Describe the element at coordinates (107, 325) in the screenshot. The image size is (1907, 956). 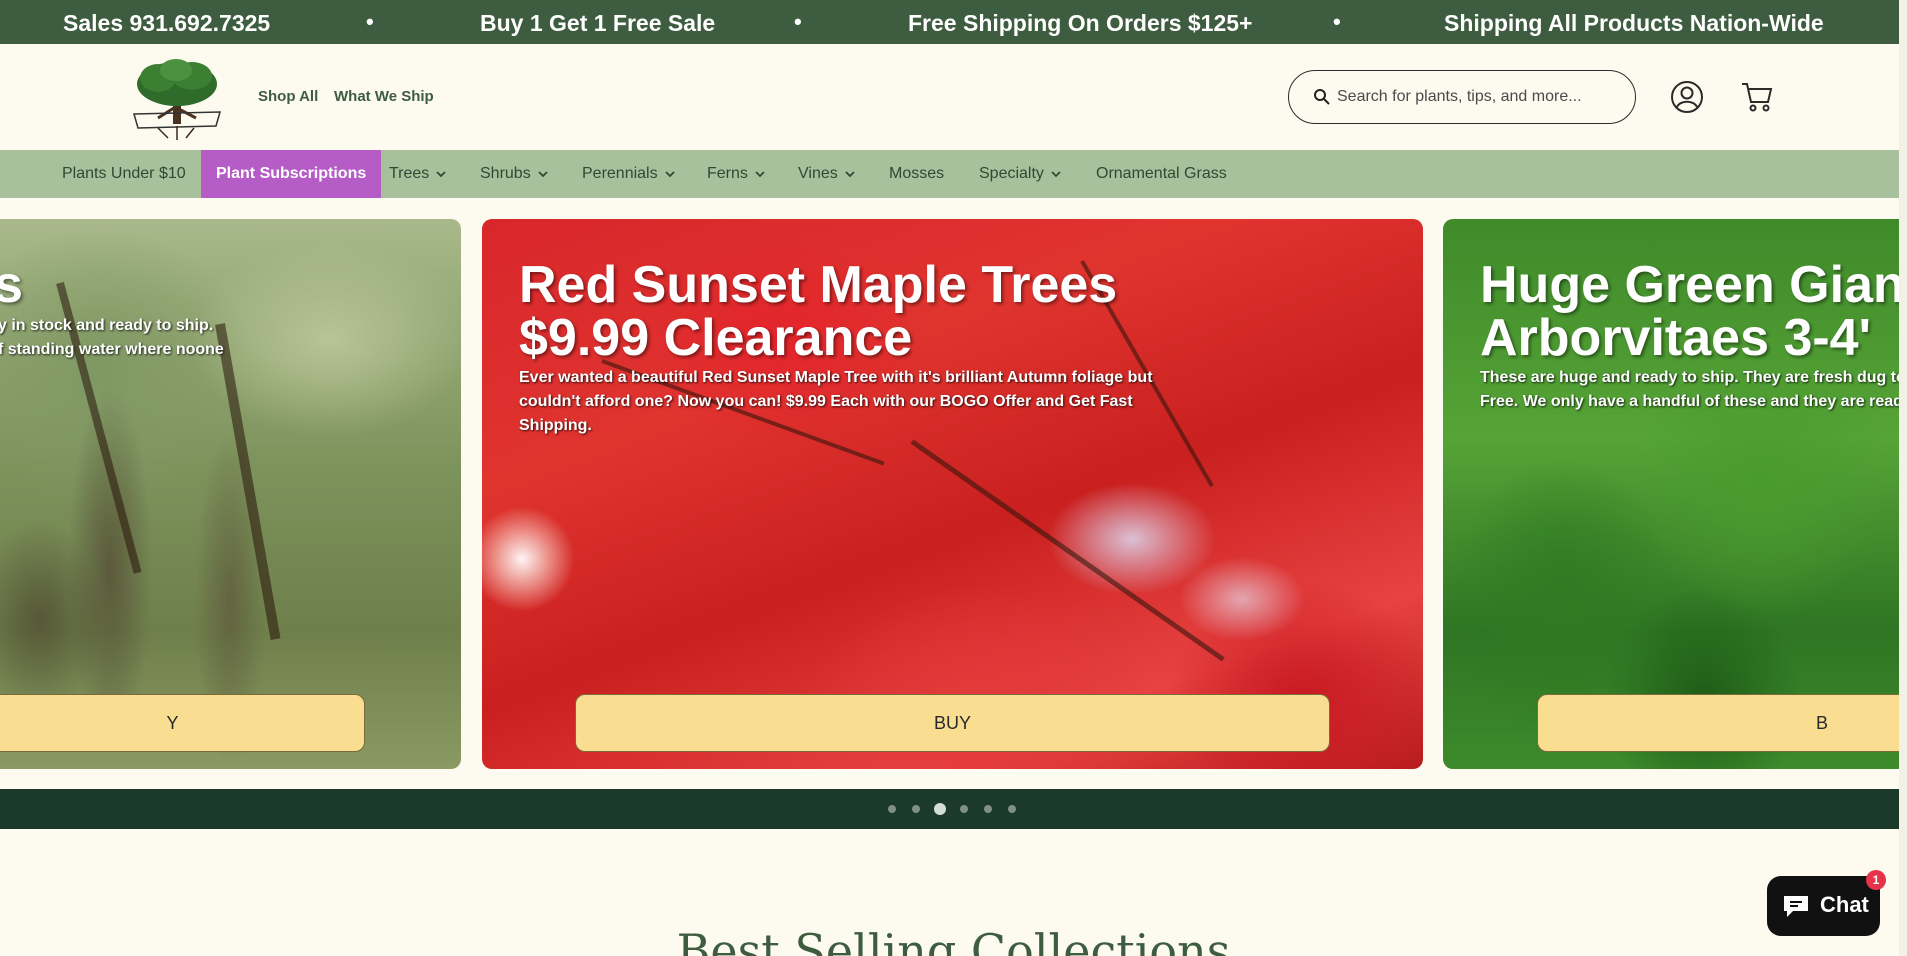
I see `slide-text: y in stock and ready to ship.` at that location.